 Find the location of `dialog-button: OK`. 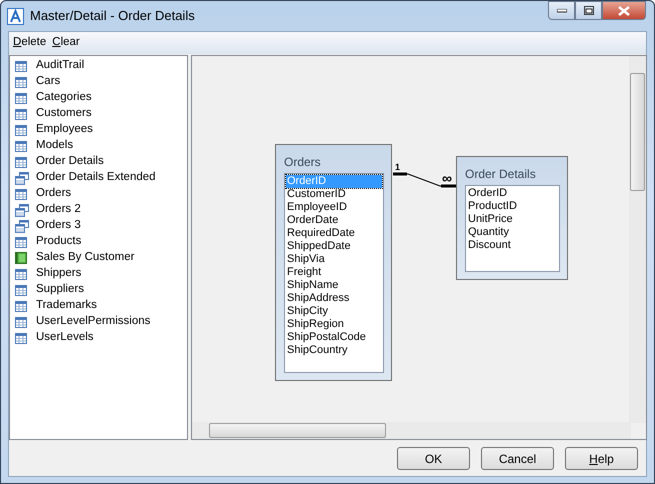

dialog-button: OK is located at coordinates (433, 458).